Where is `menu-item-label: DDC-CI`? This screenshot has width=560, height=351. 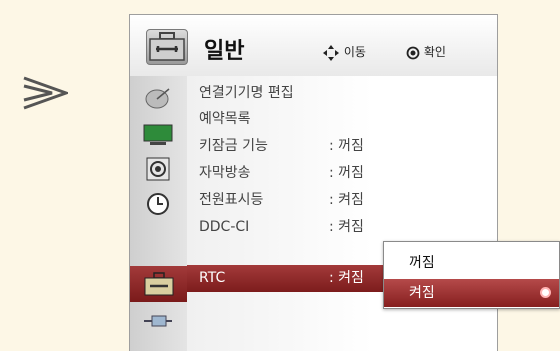
menu-item-label: DDC-CI is located at coordinates (224, 227).